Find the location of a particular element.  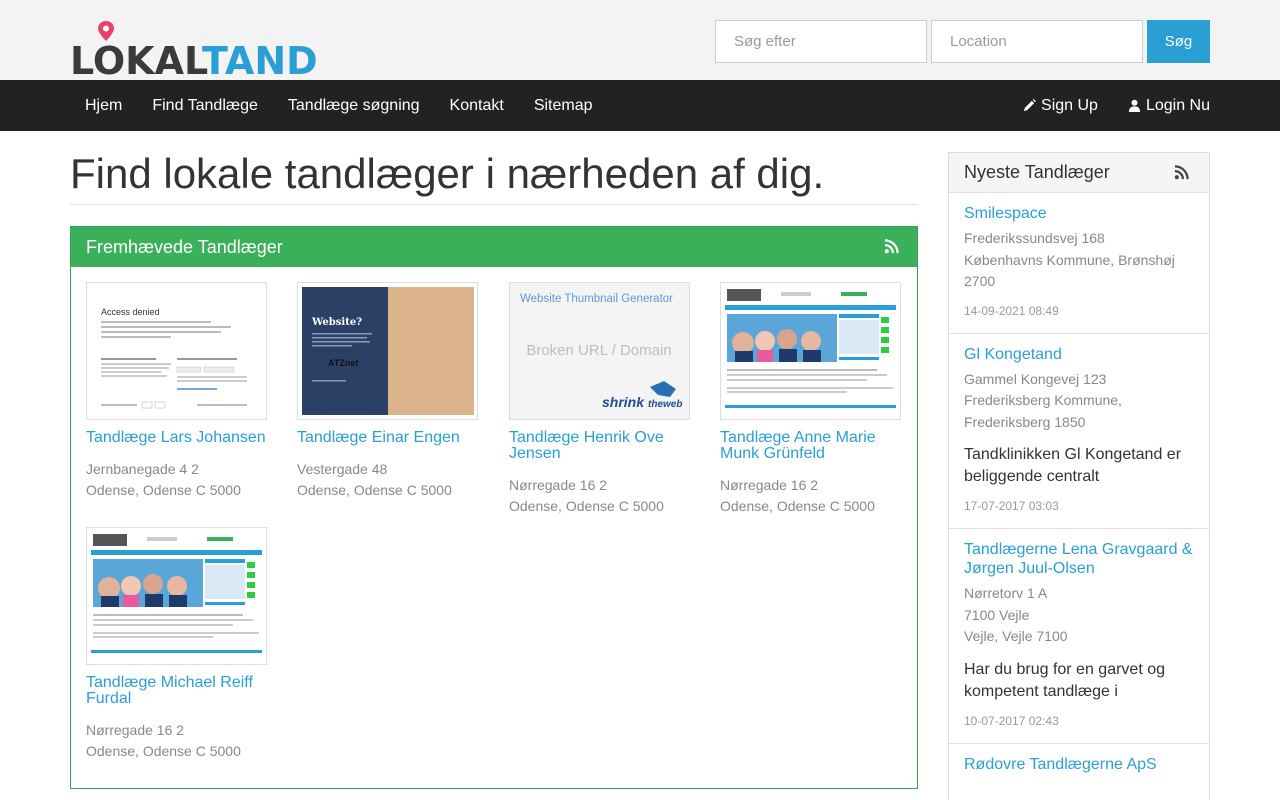

thumb-text-atznet: ATZnet is located at coordinates (343, 363).